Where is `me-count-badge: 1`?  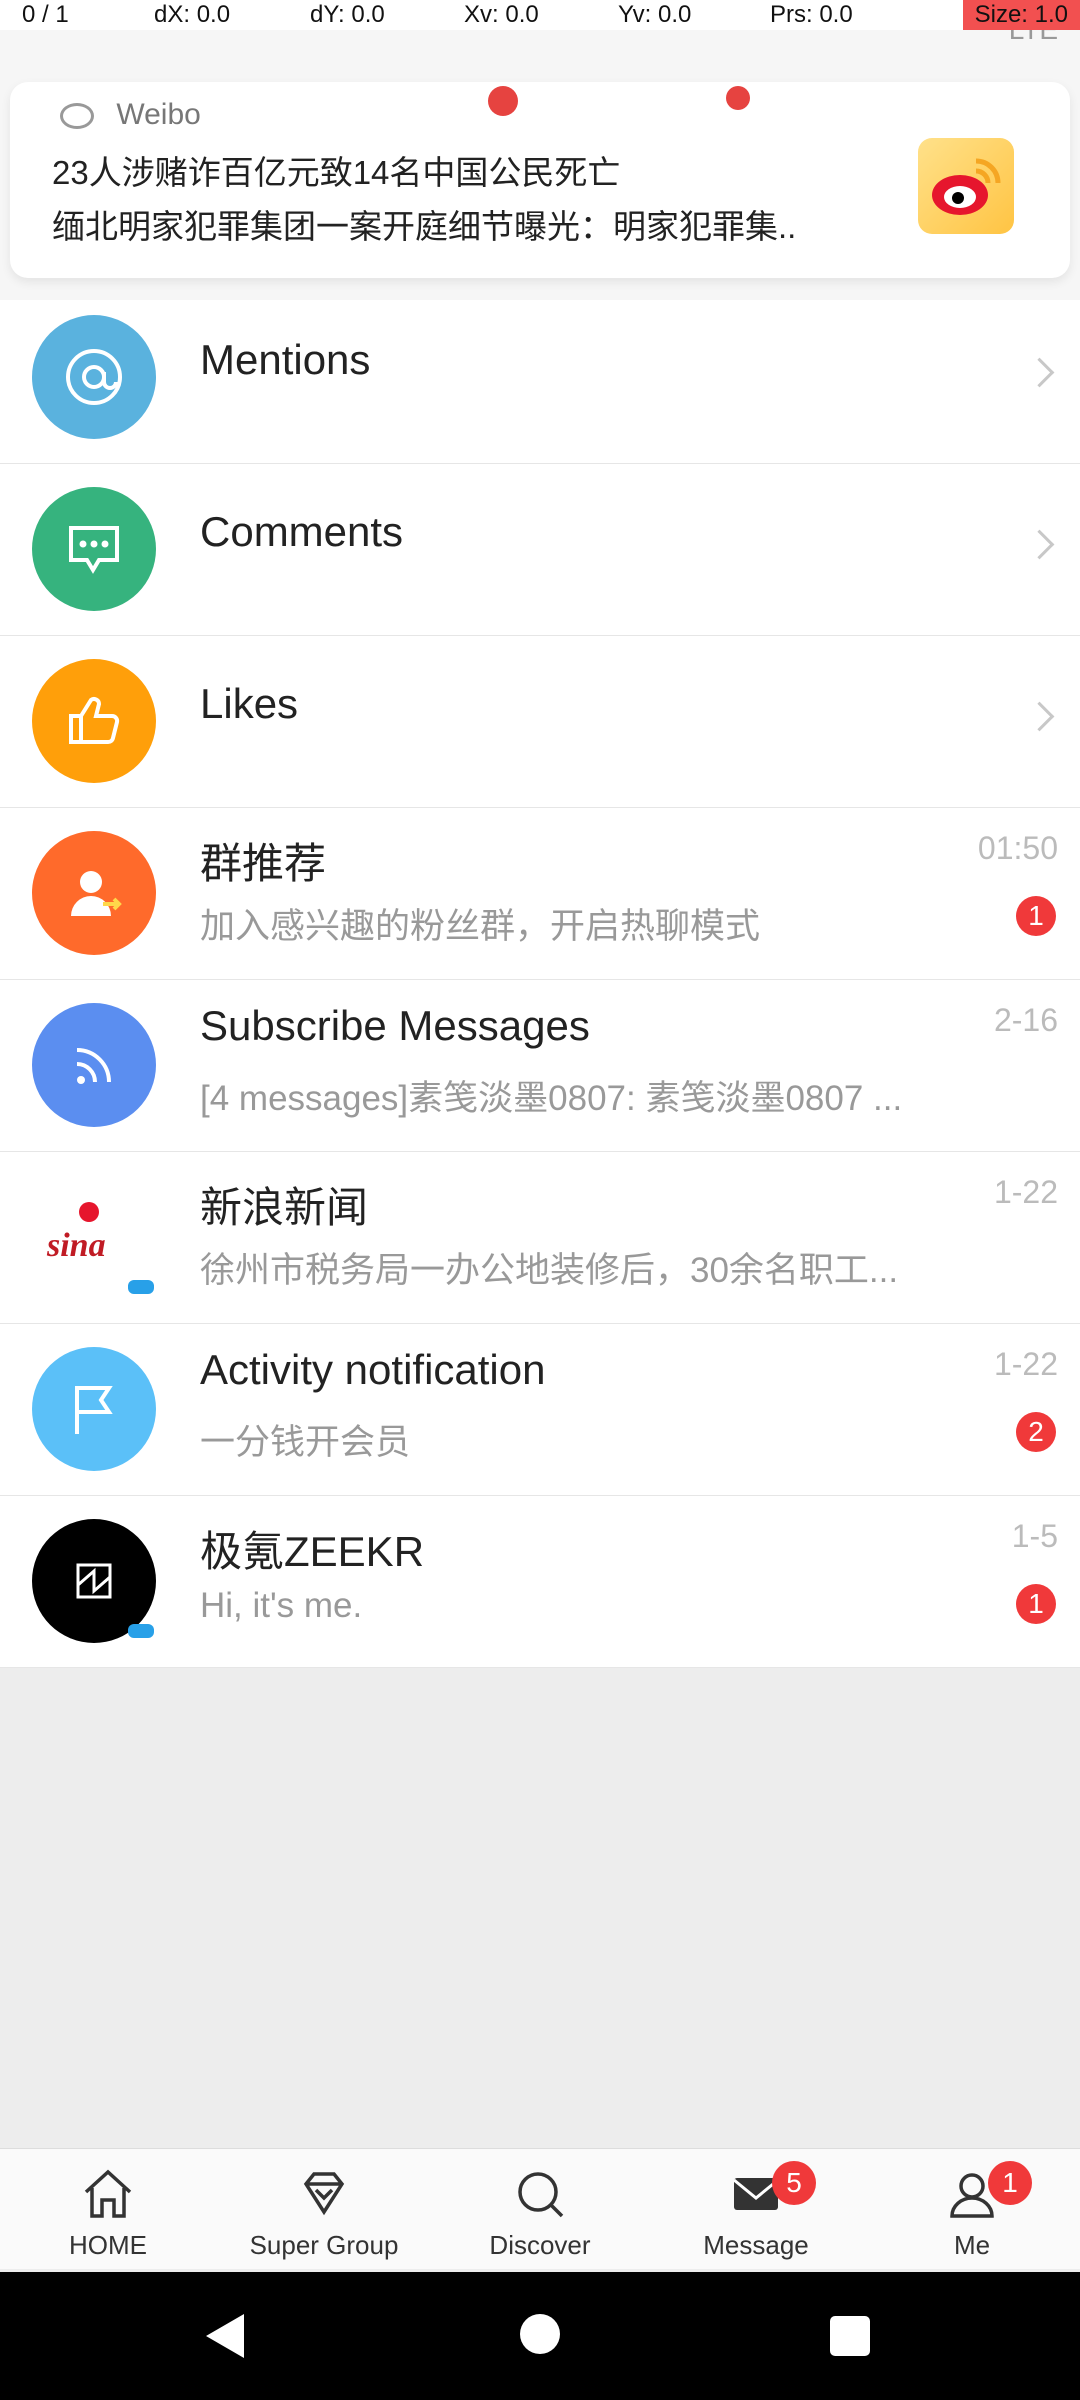 me-count-badge: 1 is located at coordinates (1010, 2183).